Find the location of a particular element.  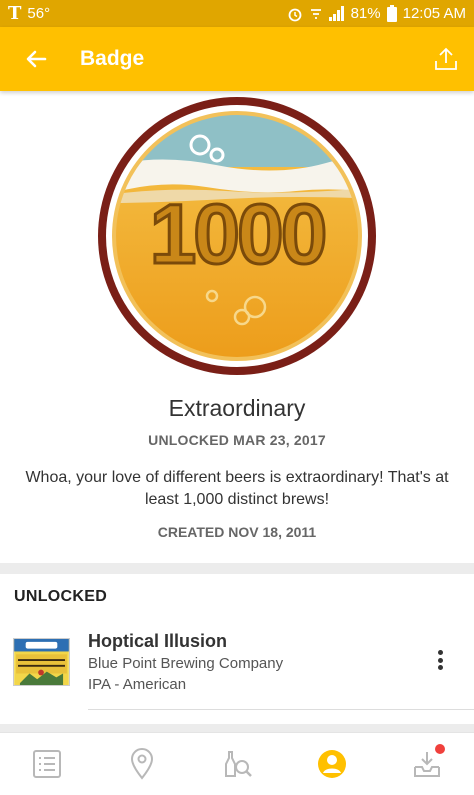

signal-icon is located at coordinates (336, 13).